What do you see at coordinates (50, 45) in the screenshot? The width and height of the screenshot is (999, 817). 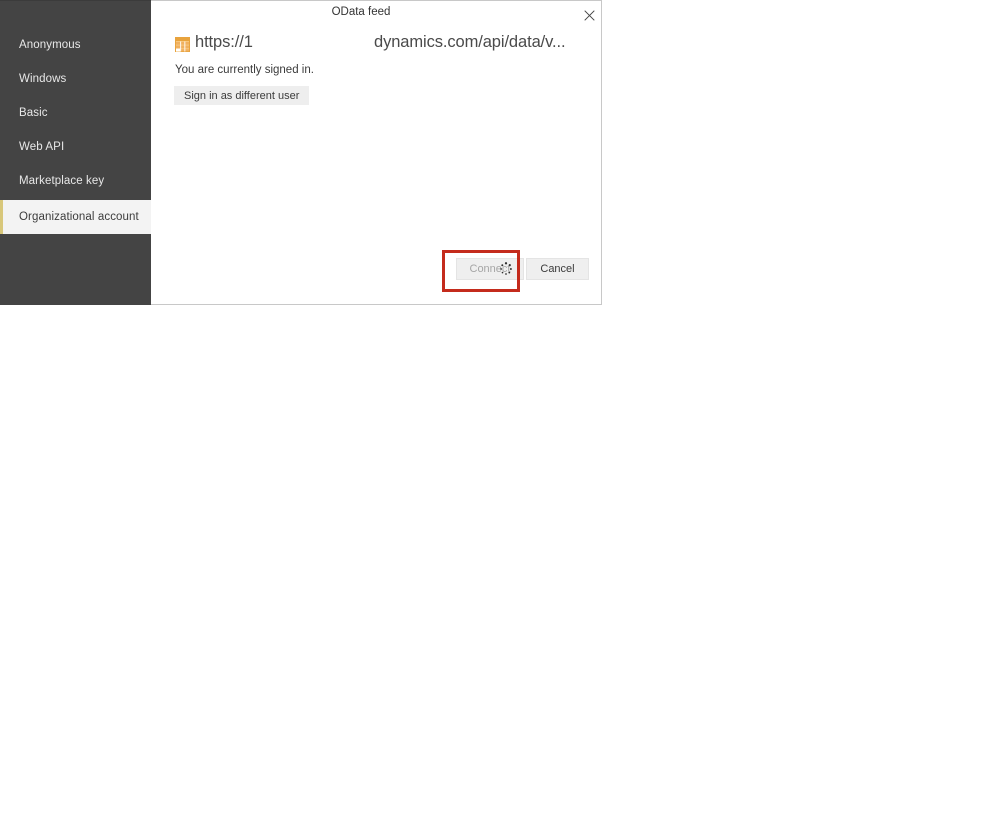 I see `nav-item-label: Anonymous` at bounding box center [50, 45].